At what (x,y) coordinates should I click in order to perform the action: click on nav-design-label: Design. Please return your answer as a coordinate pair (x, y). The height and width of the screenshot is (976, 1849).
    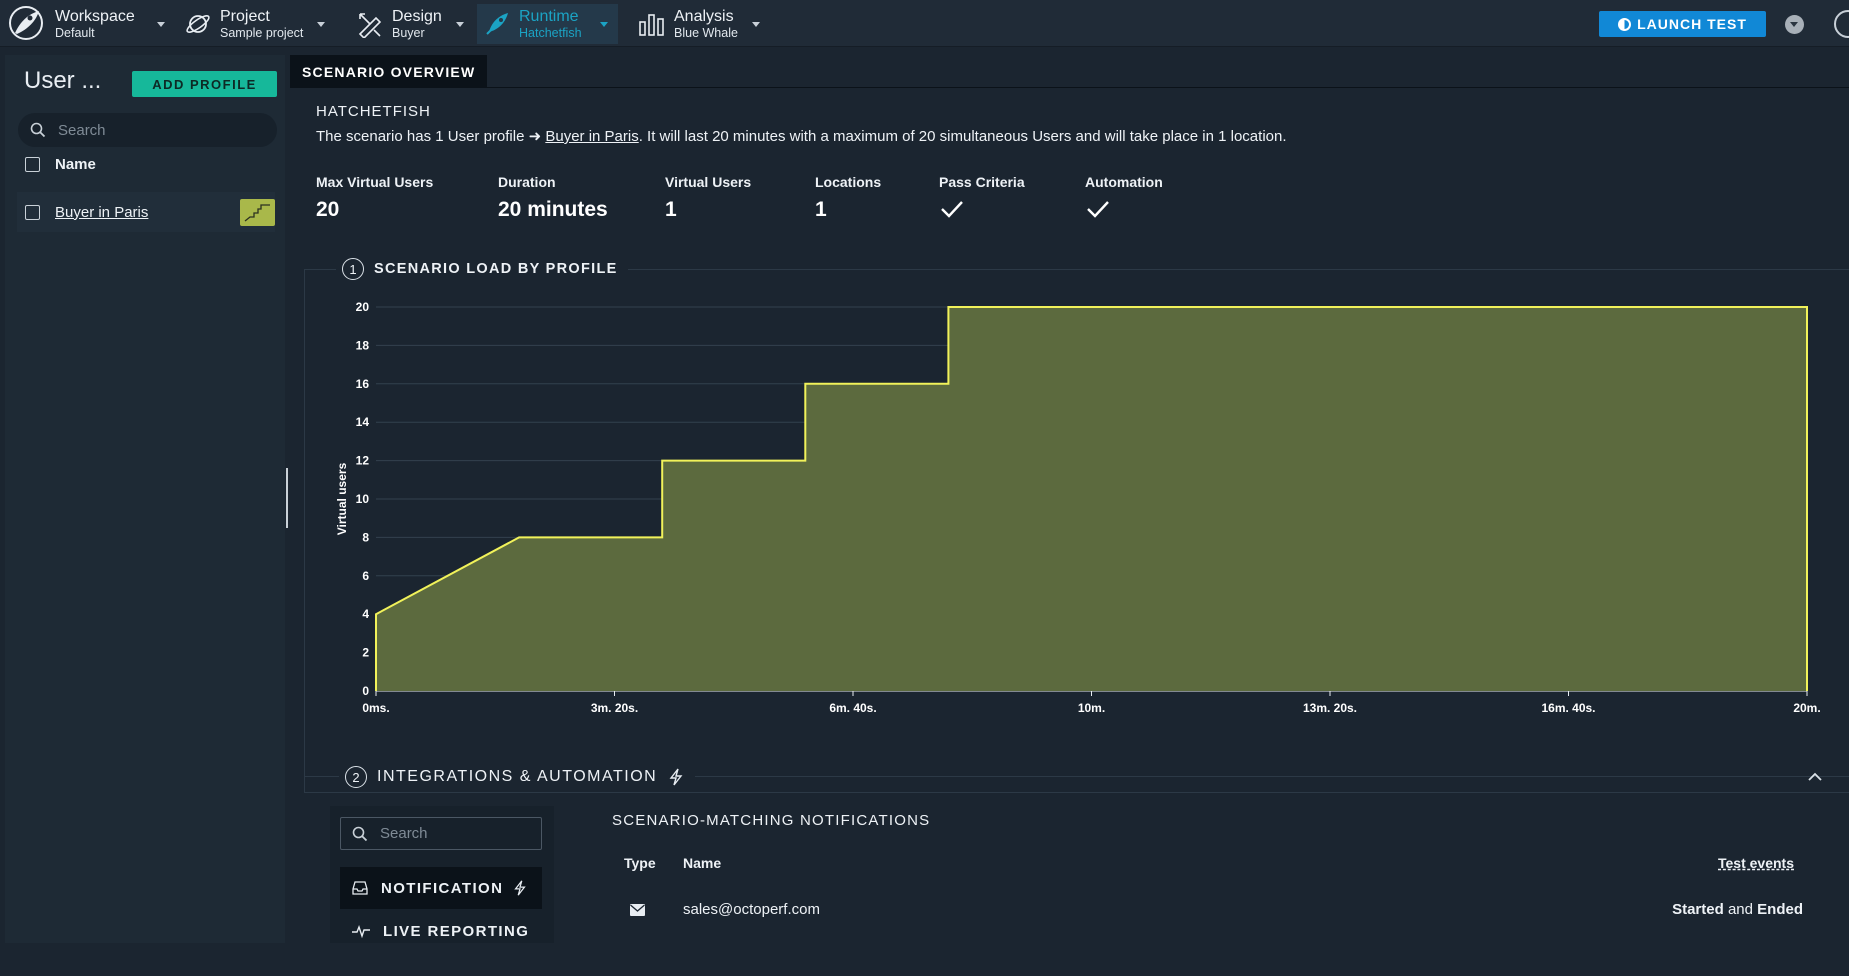
    Looking at the image, I should click on (417, 16).